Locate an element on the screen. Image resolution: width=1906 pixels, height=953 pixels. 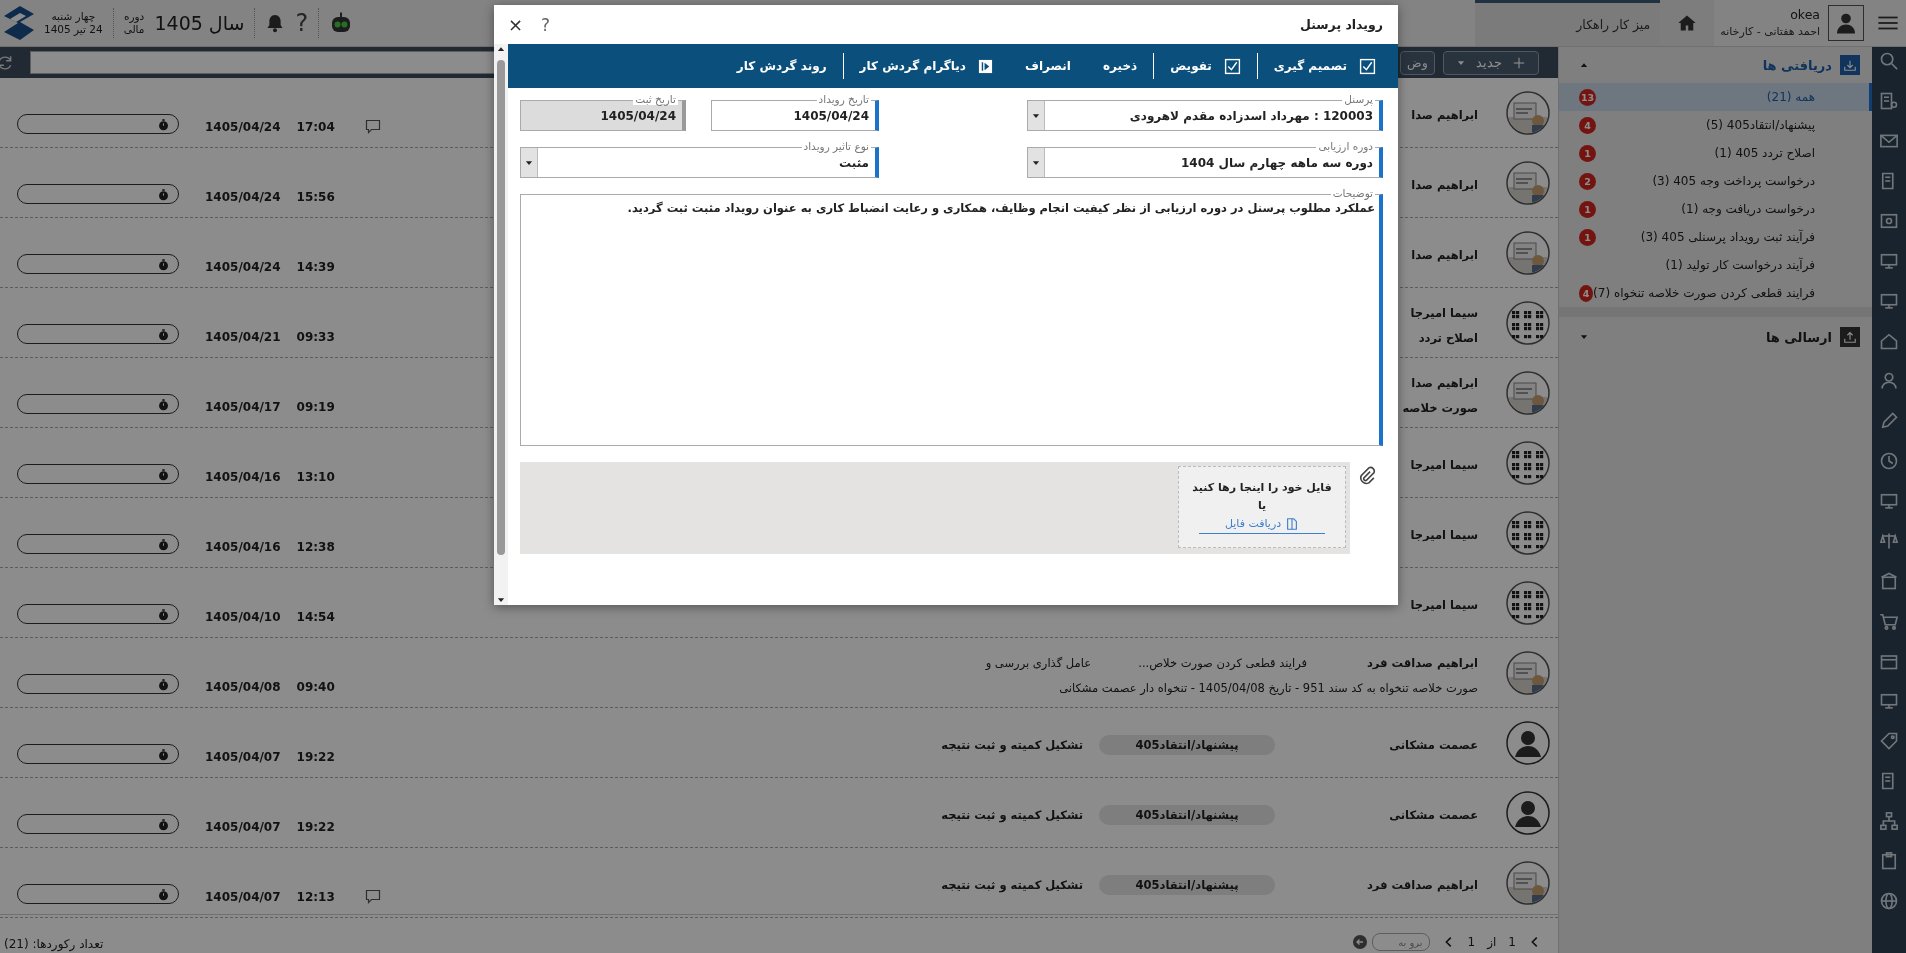
field-label: تاریخ ثبت is located at coordinates (655, 99).